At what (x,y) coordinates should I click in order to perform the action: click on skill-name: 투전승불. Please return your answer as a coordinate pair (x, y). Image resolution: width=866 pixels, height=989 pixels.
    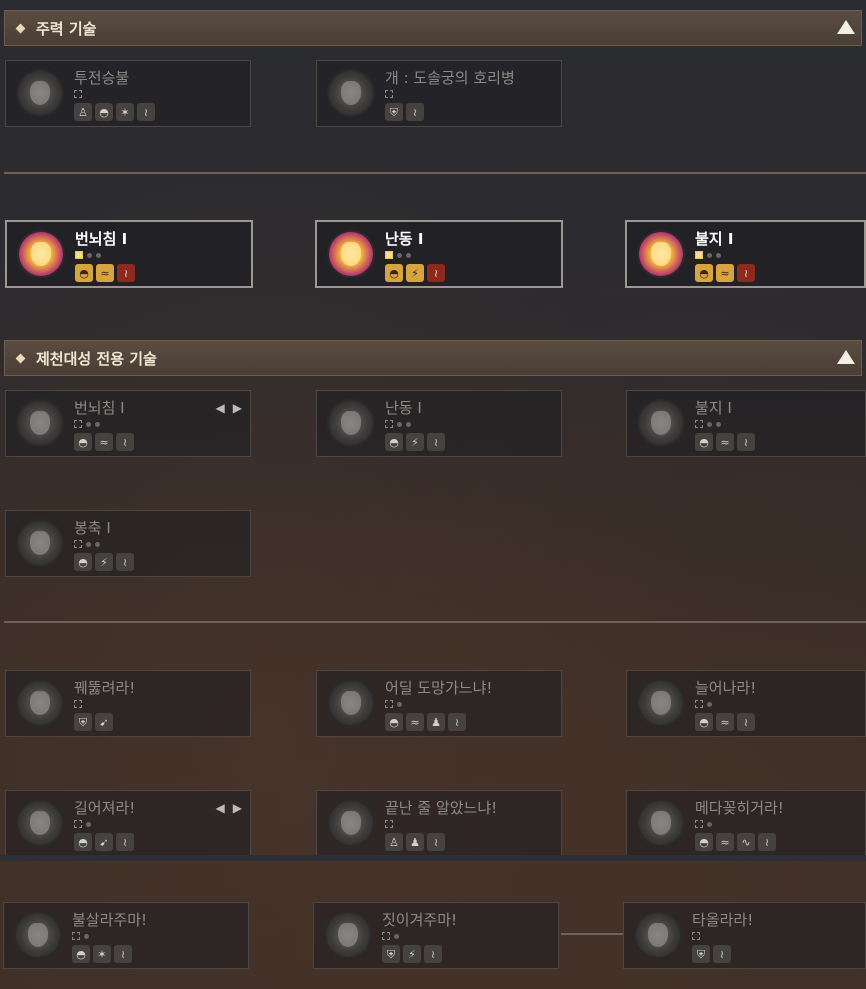
    Looking at the image, I should click on (102, 78).